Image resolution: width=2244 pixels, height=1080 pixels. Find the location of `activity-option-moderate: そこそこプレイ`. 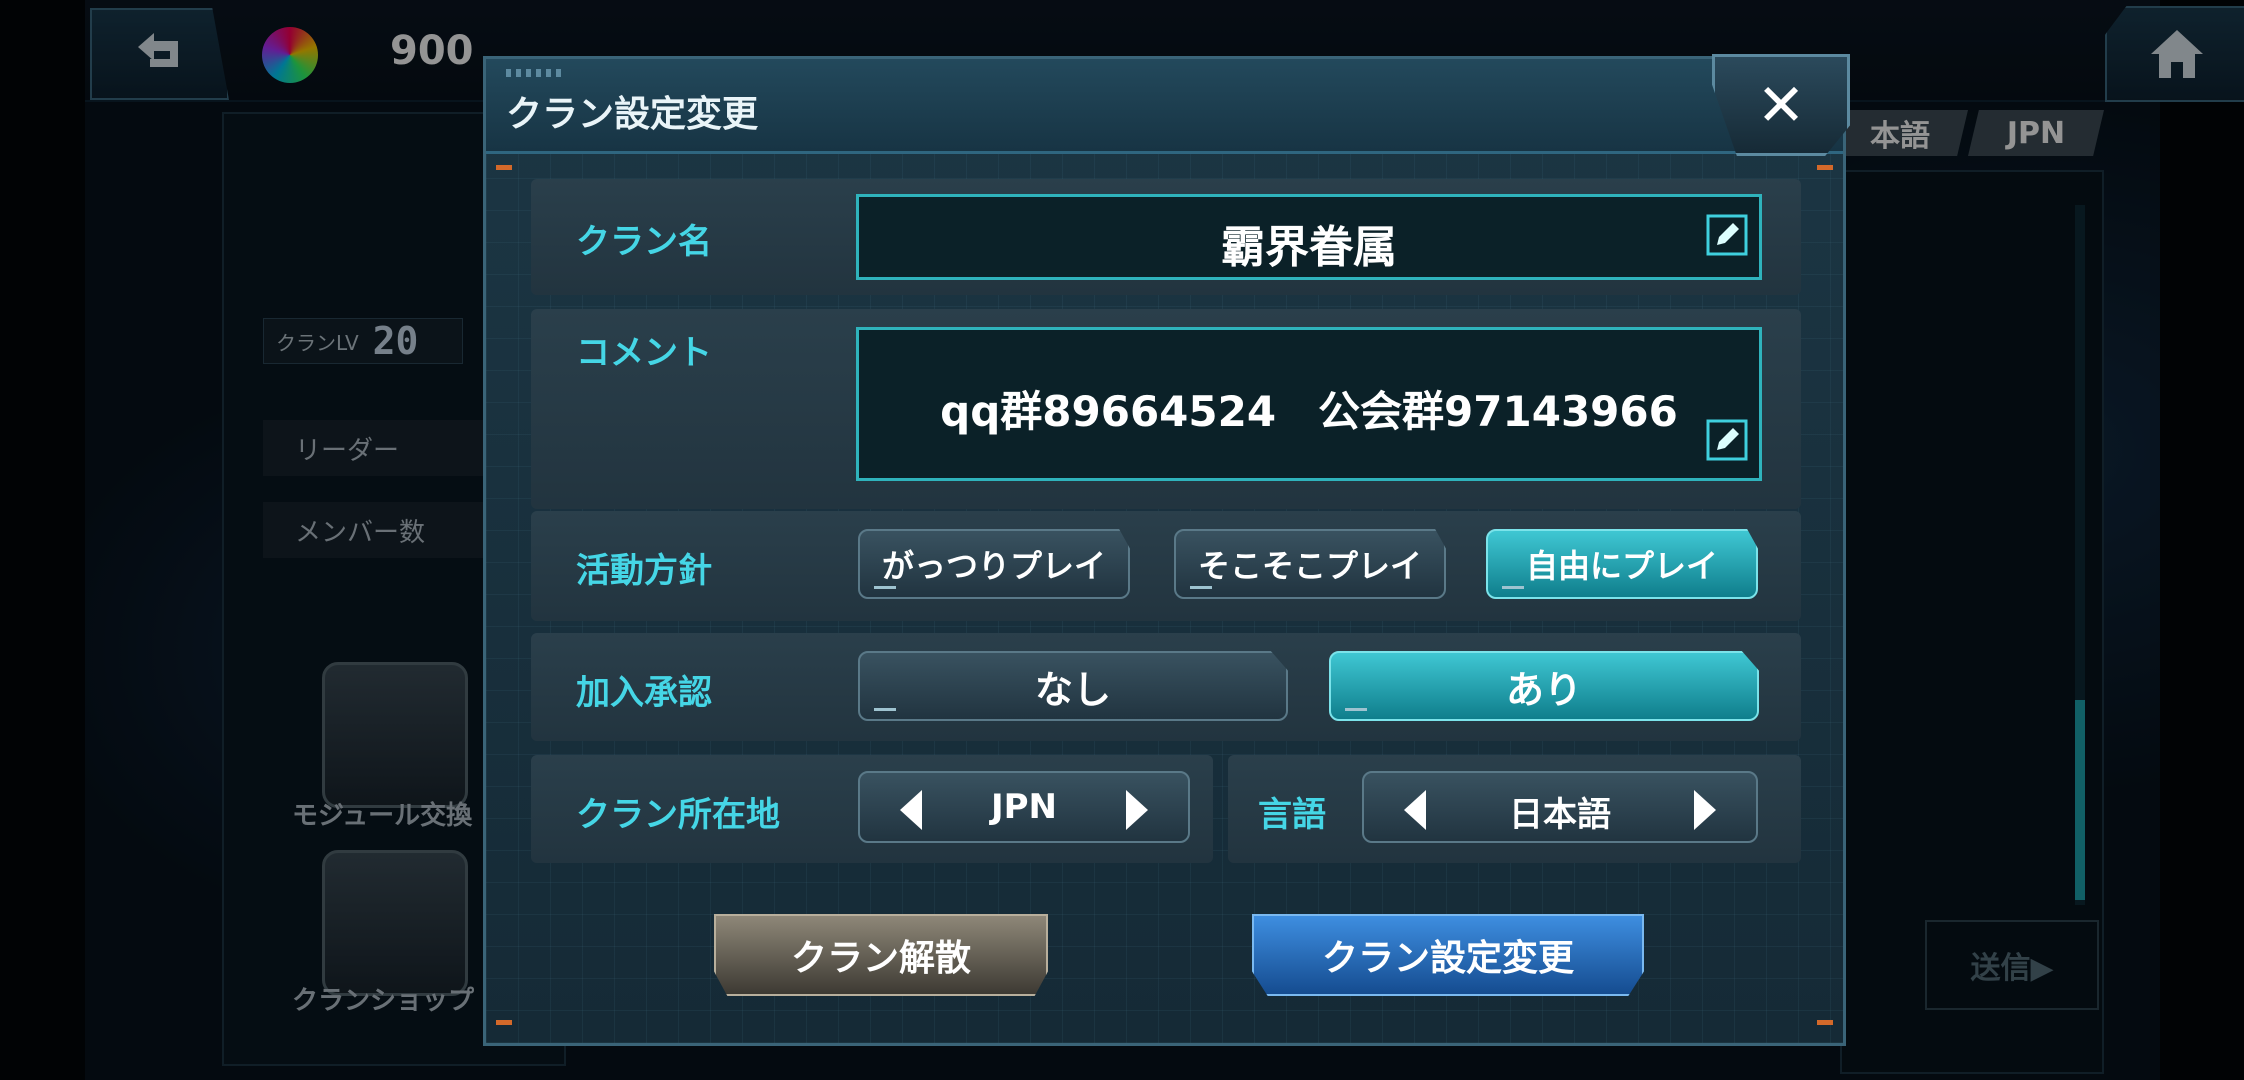

activity-option-moderate: そこそこプレイ is located at coordinates (1310, 564).